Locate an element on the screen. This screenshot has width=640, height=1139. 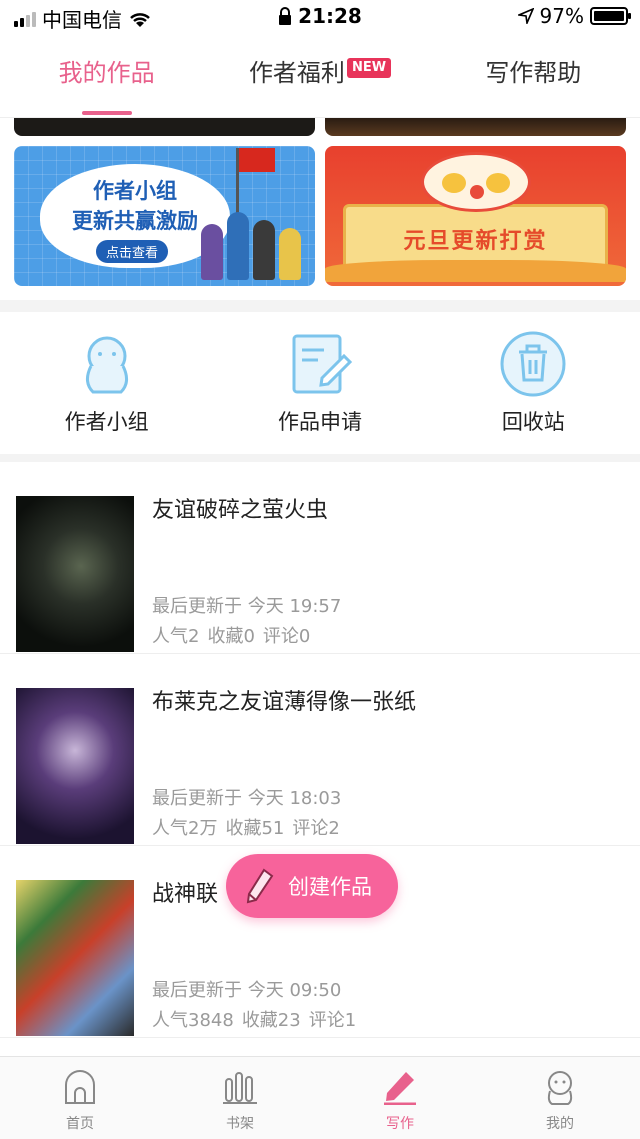
work-title: 布莱克之友谊薄得像一张纸 is located at coordinates (284, 702).